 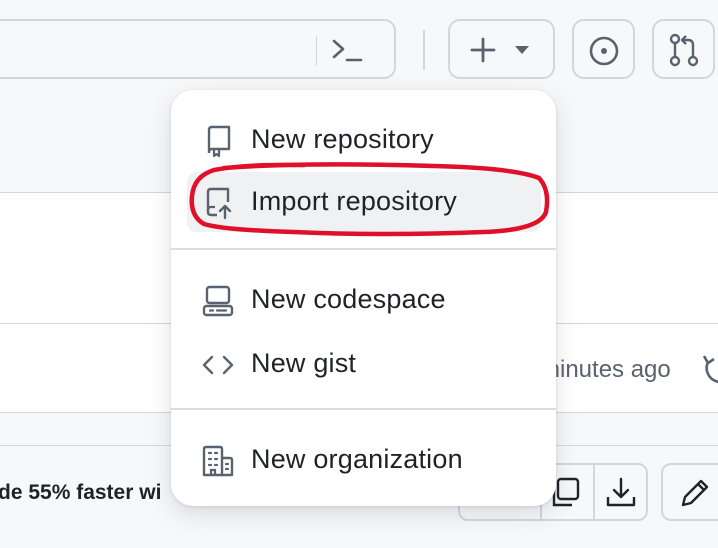 What do you see at coordinates (219, 203) in the screenshot?
I see `repo-push-icon` at bounding box center [219, 203].